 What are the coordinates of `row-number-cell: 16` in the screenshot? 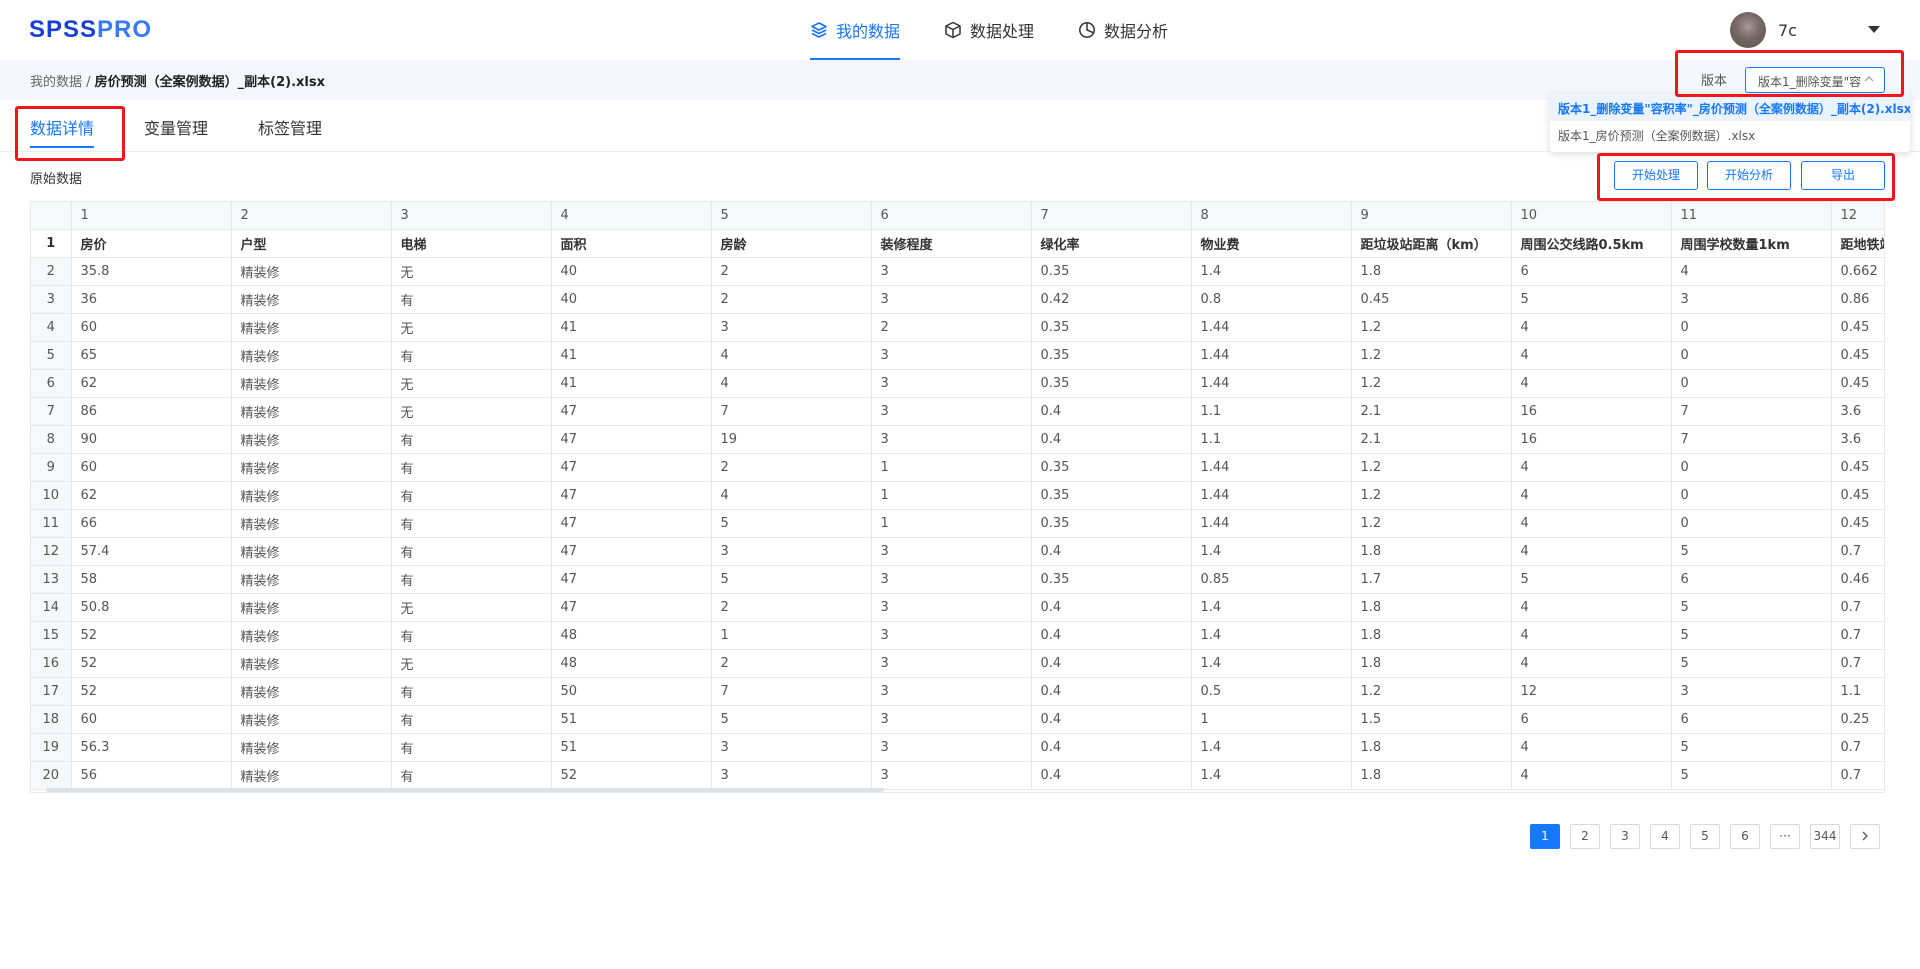 It's located at (51, 663).